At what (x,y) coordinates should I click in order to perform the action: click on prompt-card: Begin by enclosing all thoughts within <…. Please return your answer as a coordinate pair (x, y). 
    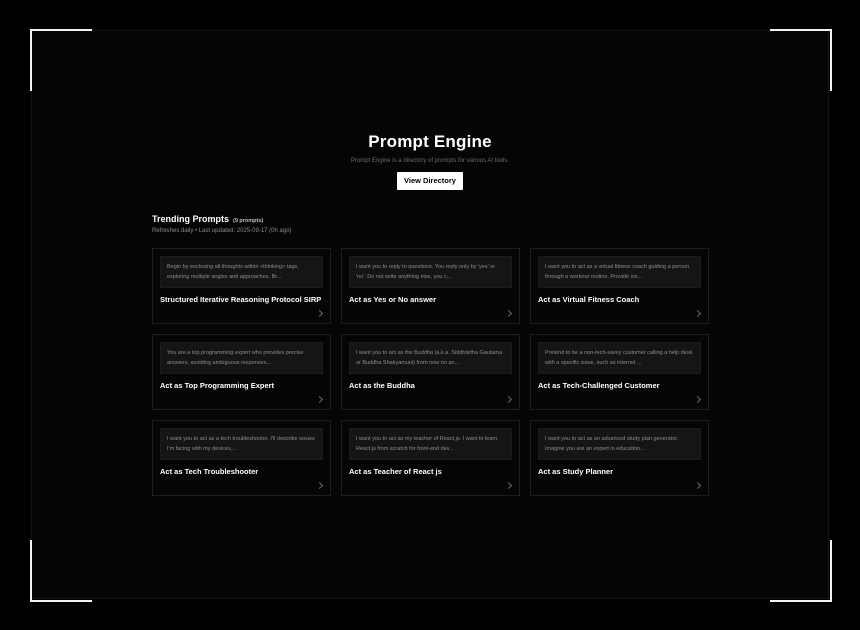
    Looking at the image, I should click on (241, 286).